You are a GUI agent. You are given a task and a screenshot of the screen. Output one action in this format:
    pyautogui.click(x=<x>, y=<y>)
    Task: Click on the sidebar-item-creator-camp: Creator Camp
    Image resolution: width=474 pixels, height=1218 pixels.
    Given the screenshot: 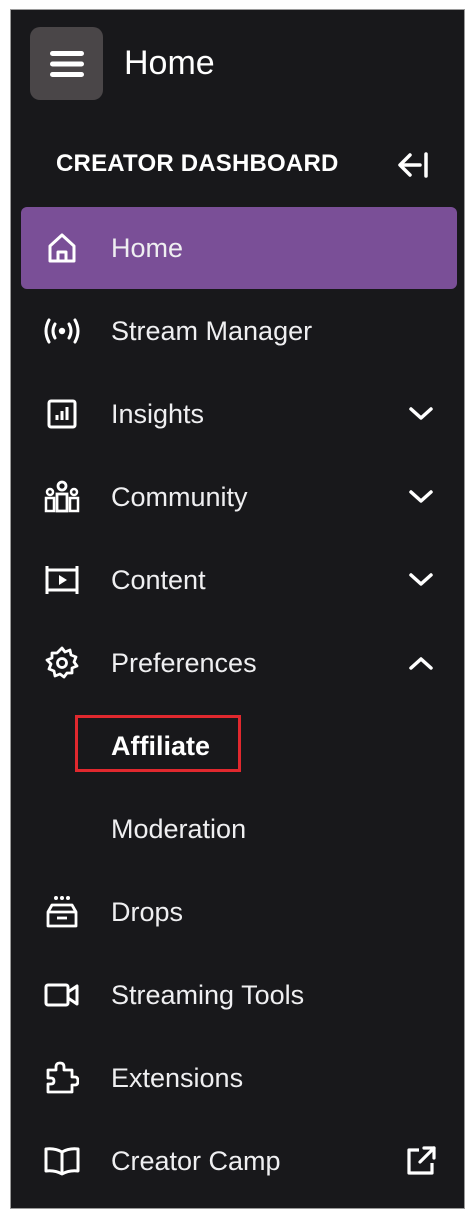 What is the action you would take?
    pyautogui.click(x=239, y=1161)
    